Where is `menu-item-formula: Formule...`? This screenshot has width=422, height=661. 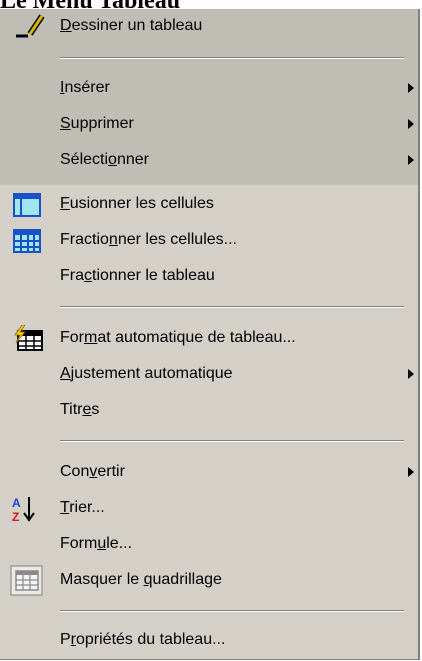 menu-item-formula: Formule... is located at coordinates (209, 545).